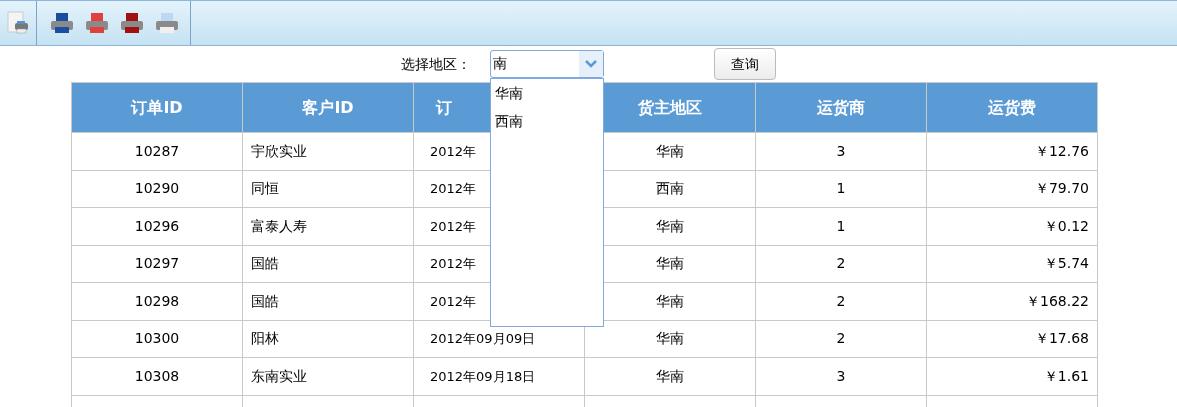 This screenshot has height=407, width=1177. I want to click on table-cell: ￥168.22, so click(1057, 300).